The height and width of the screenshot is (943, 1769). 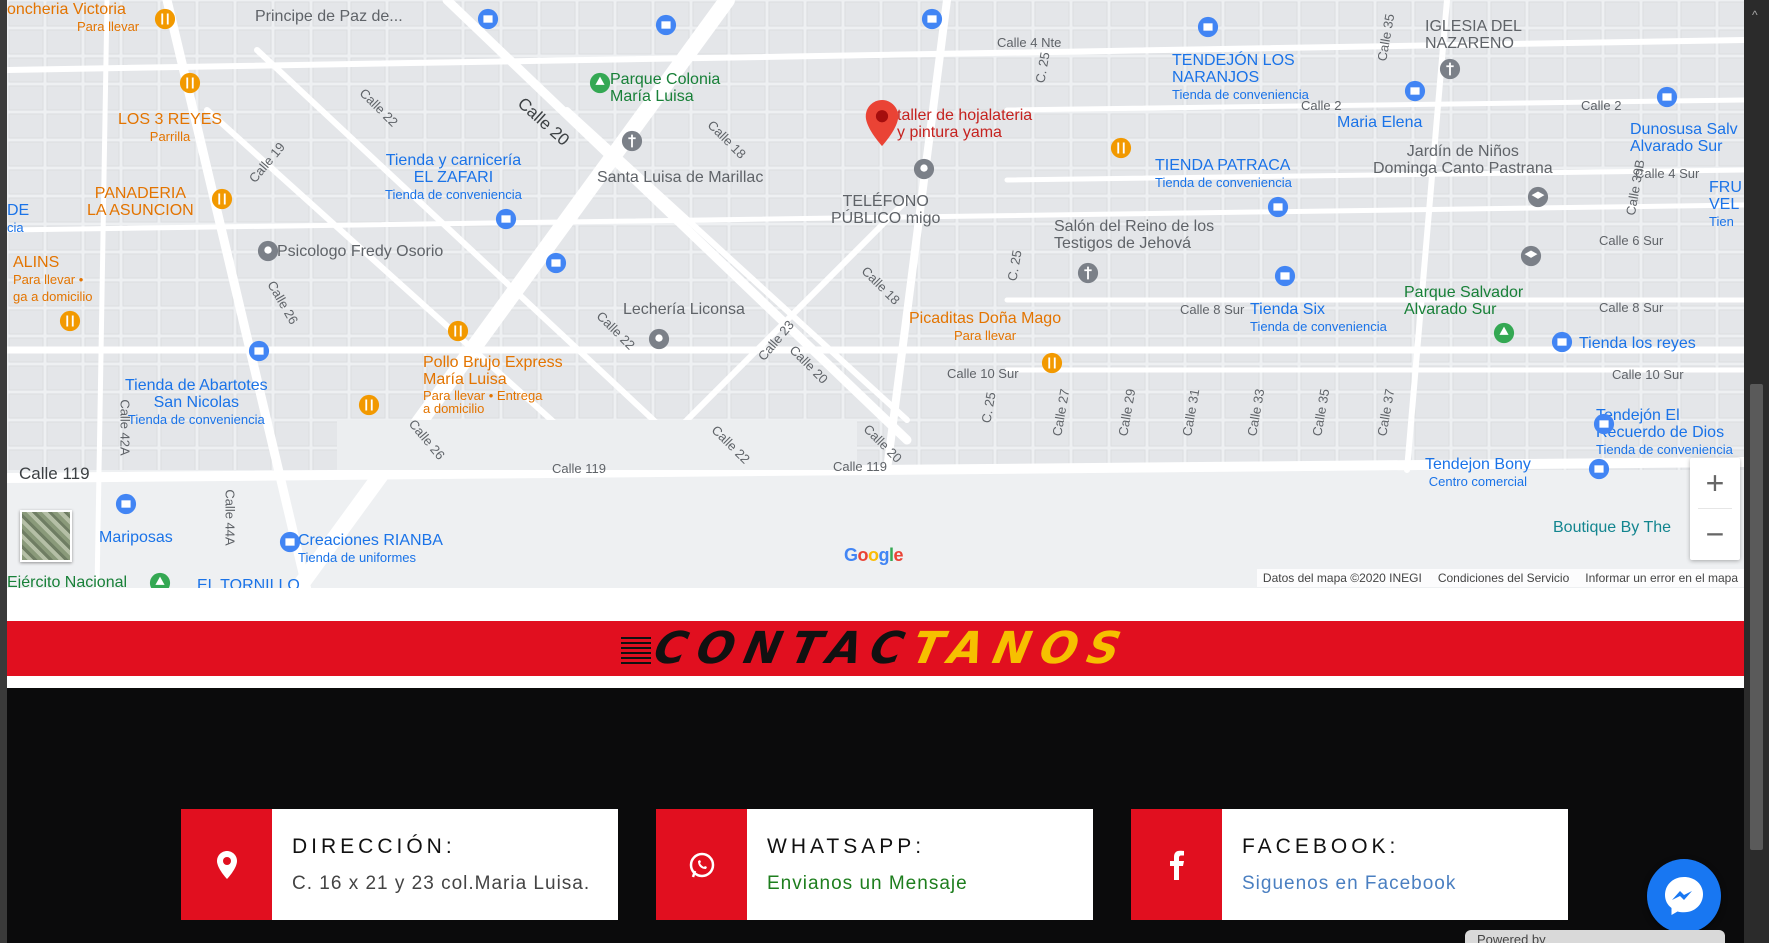 What do you see at coordinates (1134, 235) in the screenshot?
I see `poi-label: Salón del Reino de los Testigos de Jehová` at bounding box center [1134, 235].